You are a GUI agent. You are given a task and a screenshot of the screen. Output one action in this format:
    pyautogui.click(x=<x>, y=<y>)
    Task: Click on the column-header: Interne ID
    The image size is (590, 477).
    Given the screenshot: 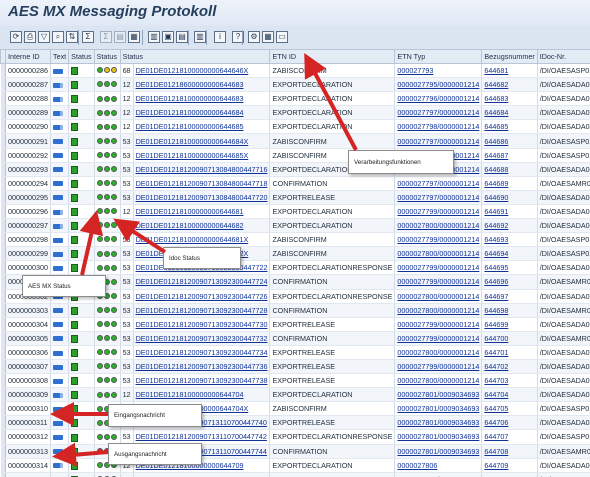 What is the action you would take?
    pyautogui.click(x=28, y=56)
    